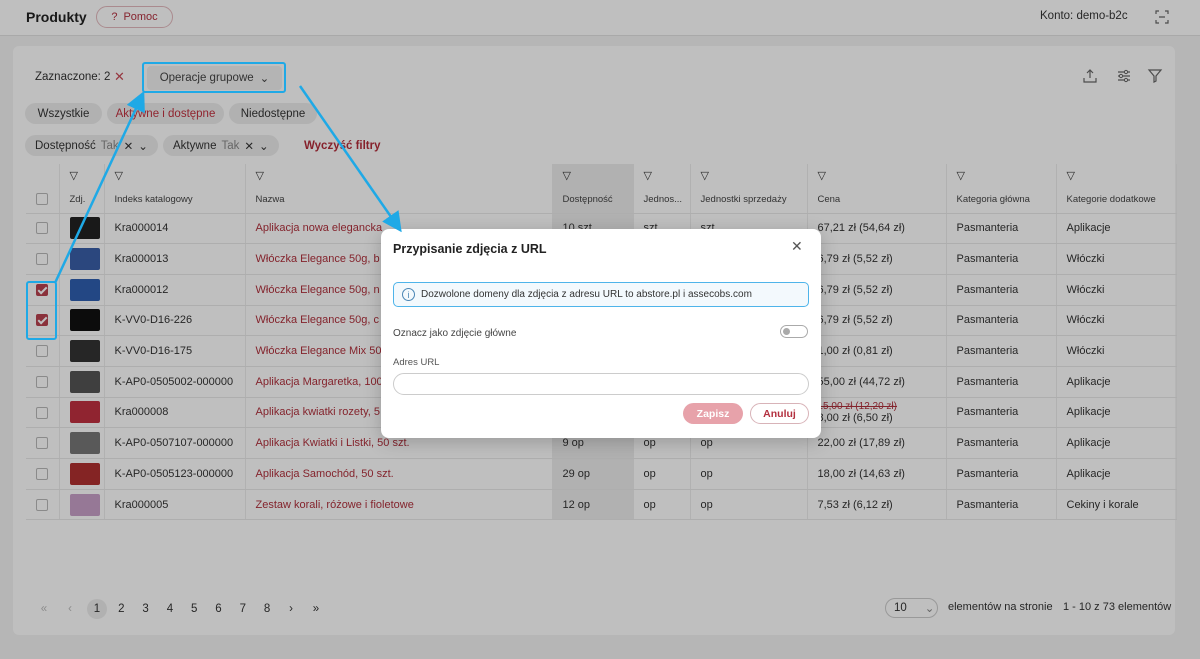 The height and width of the screenshot is (659, 1200). What do you see at coordinates (713, 413) in the screenshot?
I see `save-button: Zapisz` at bounding box center [713, 413].